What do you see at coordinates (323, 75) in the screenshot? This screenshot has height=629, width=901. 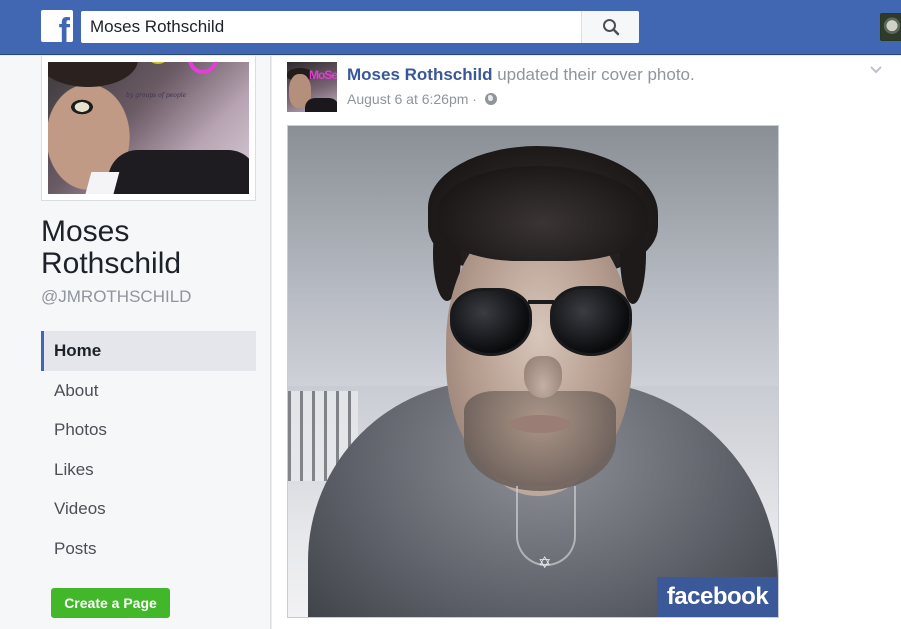 I see `avatar-logo-text: MoSeS` at bounding box center [323, 75].